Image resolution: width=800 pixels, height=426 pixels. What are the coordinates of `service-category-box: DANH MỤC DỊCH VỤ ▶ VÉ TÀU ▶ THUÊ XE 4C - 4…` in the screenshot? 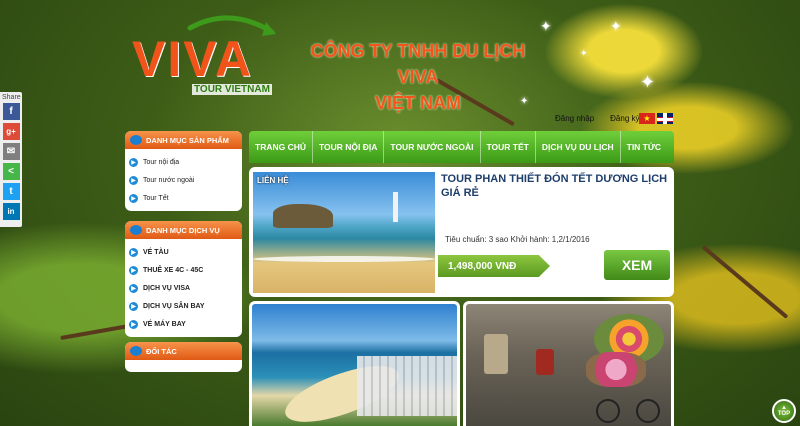 It's located at (183, 279).